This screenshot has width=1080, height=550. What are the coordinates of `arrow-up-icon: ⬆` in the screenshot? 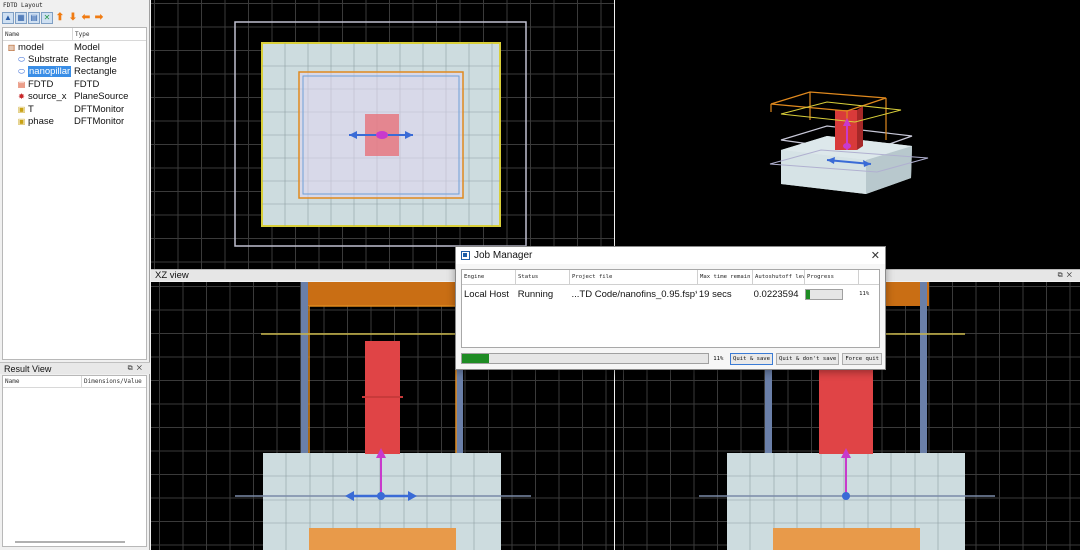 It's located at (60, 18).